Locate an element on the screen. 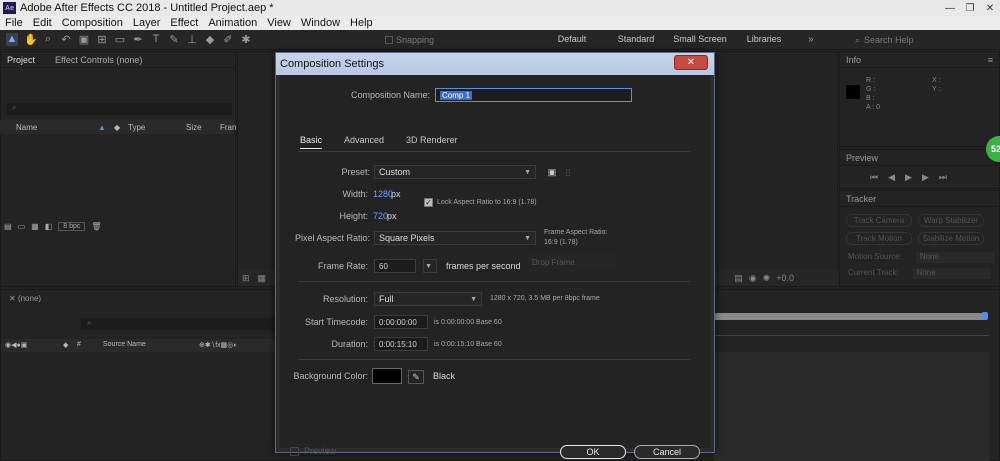  panel-menu-icon: ≡ is located at coordinates (990, 60).